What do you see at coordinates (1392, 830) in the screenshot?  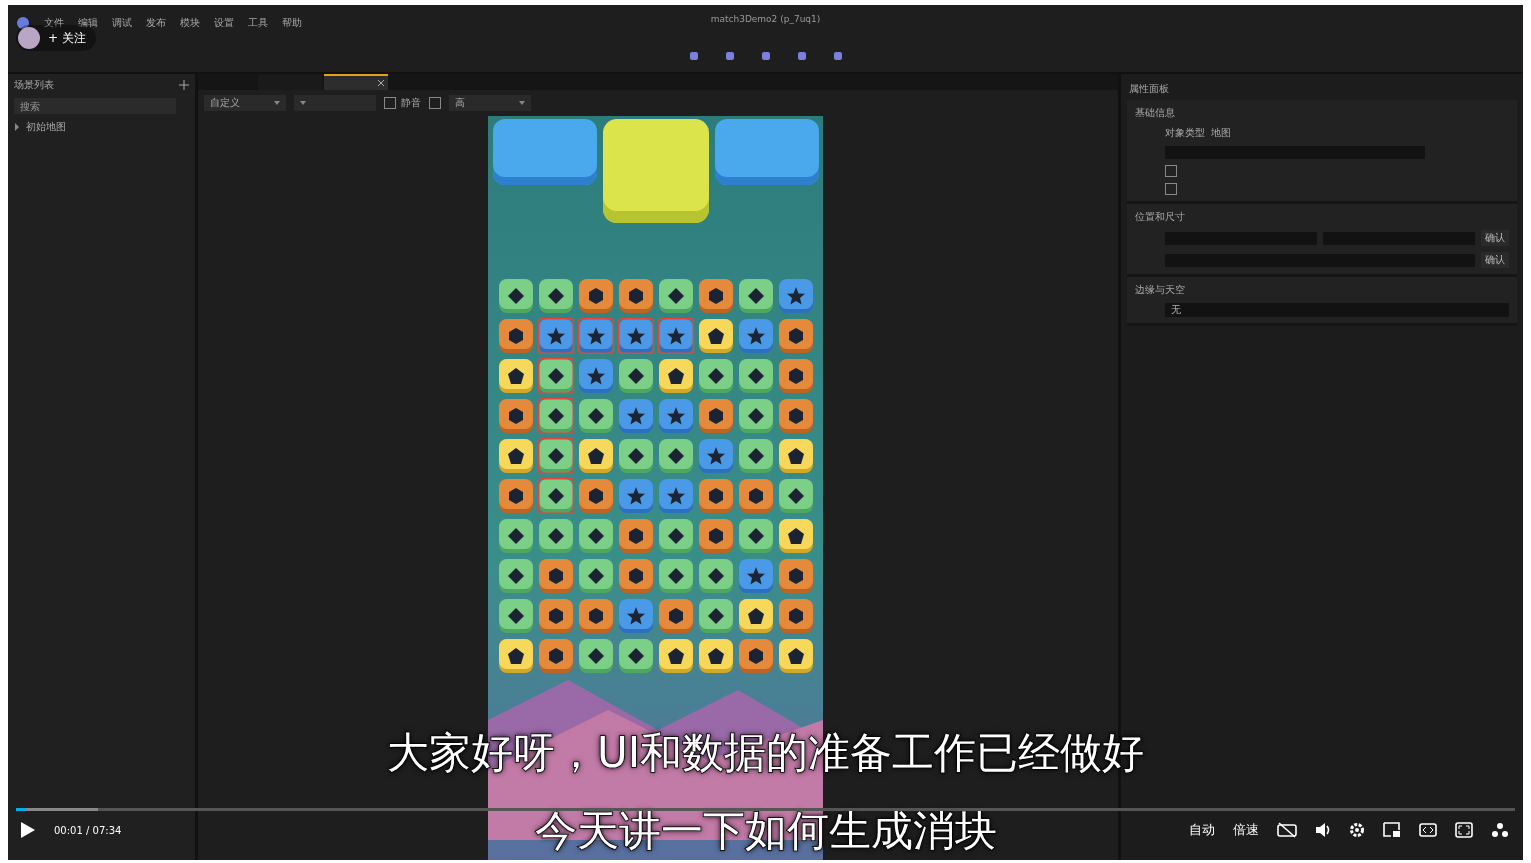 I see `picture-in-picture-icon` at bounding box center [1392, 830].